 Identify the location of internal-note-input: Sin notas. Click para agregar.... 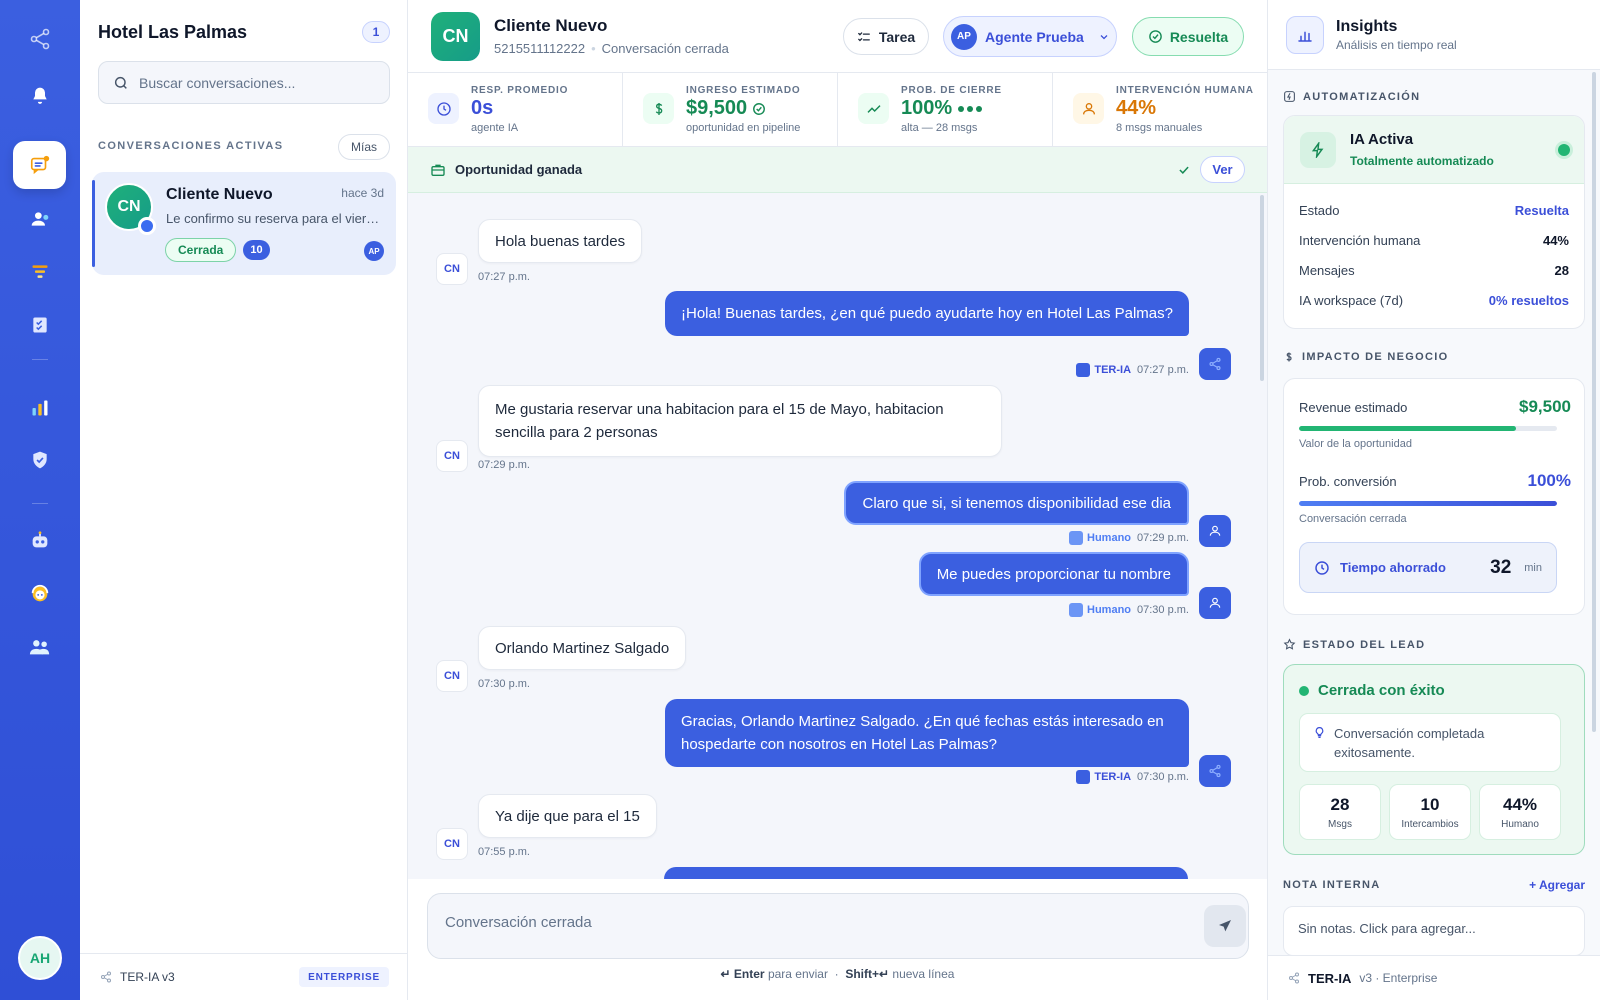
(1434, 931).